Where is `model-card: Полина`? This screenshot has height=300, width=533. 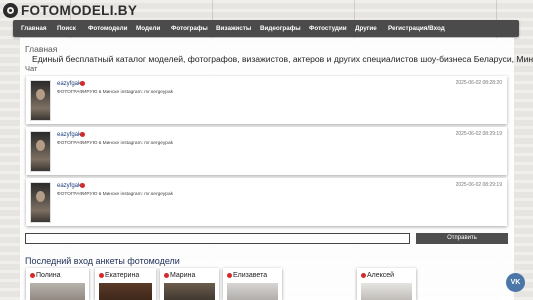 model-card: Полина is located at coordinates (57, 284).